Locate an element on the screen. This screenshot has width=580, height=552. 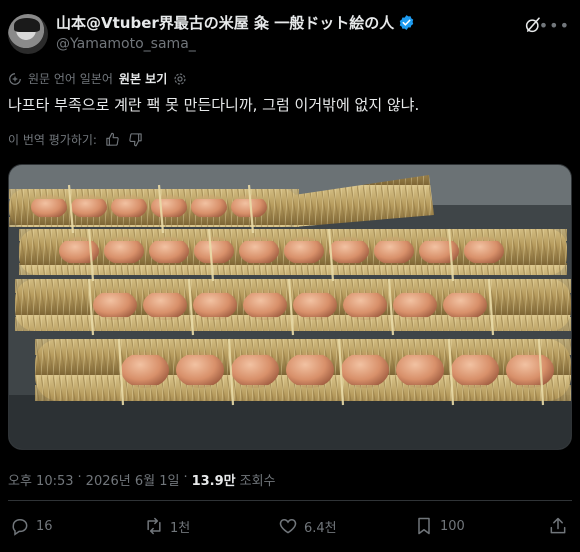
bookmark-button: 100 is located at coordinates (439, 526).